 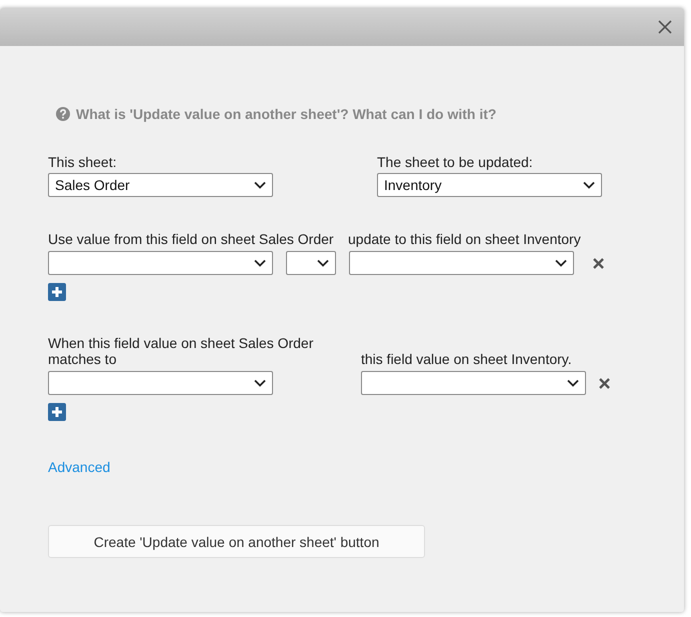 I want to click on field-label: This sheet:, so click(x=83, y=162).